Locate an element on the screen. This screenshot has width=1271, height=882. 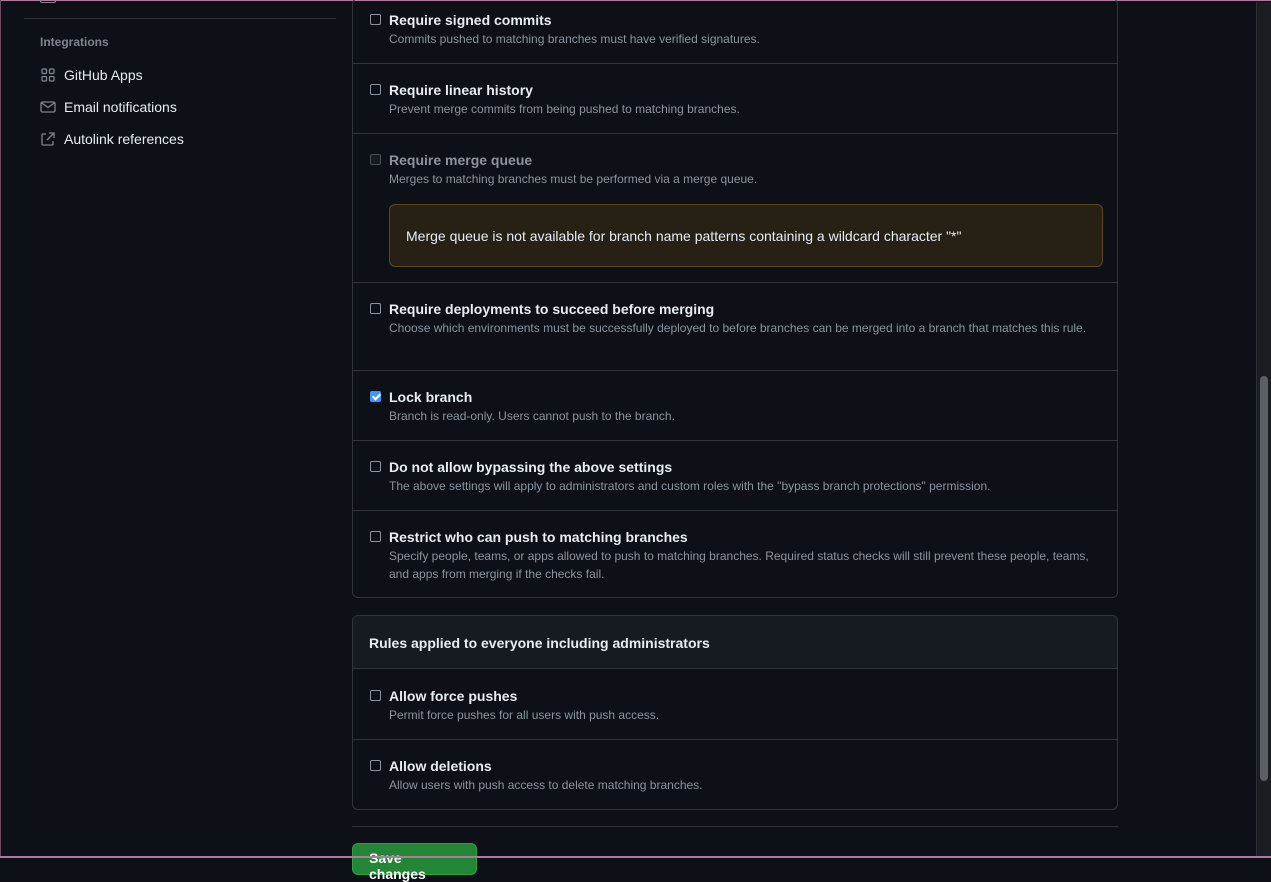
require-deployments-checkbox is located at coordinates (375, 308).